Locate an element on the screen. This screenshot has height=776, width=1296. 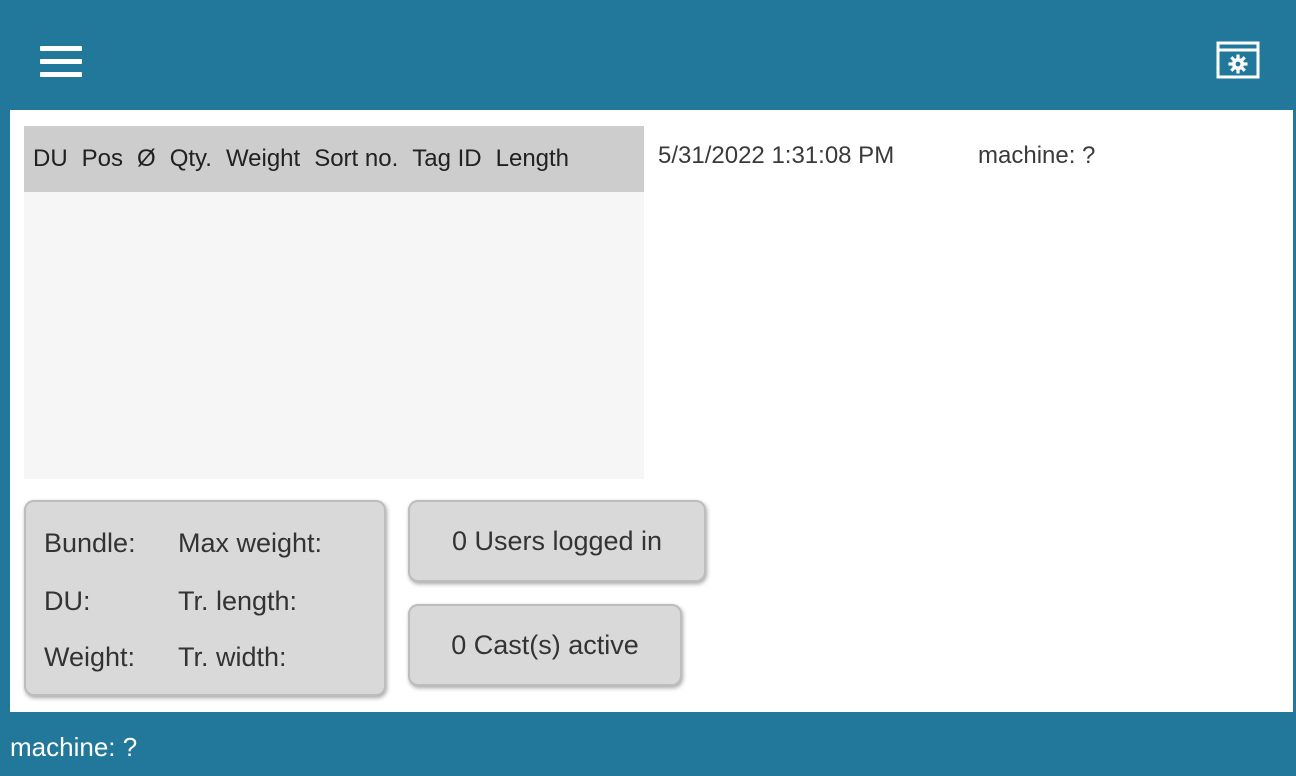
tr-width-label: Tr. width: is located at coordinates (232, 657).